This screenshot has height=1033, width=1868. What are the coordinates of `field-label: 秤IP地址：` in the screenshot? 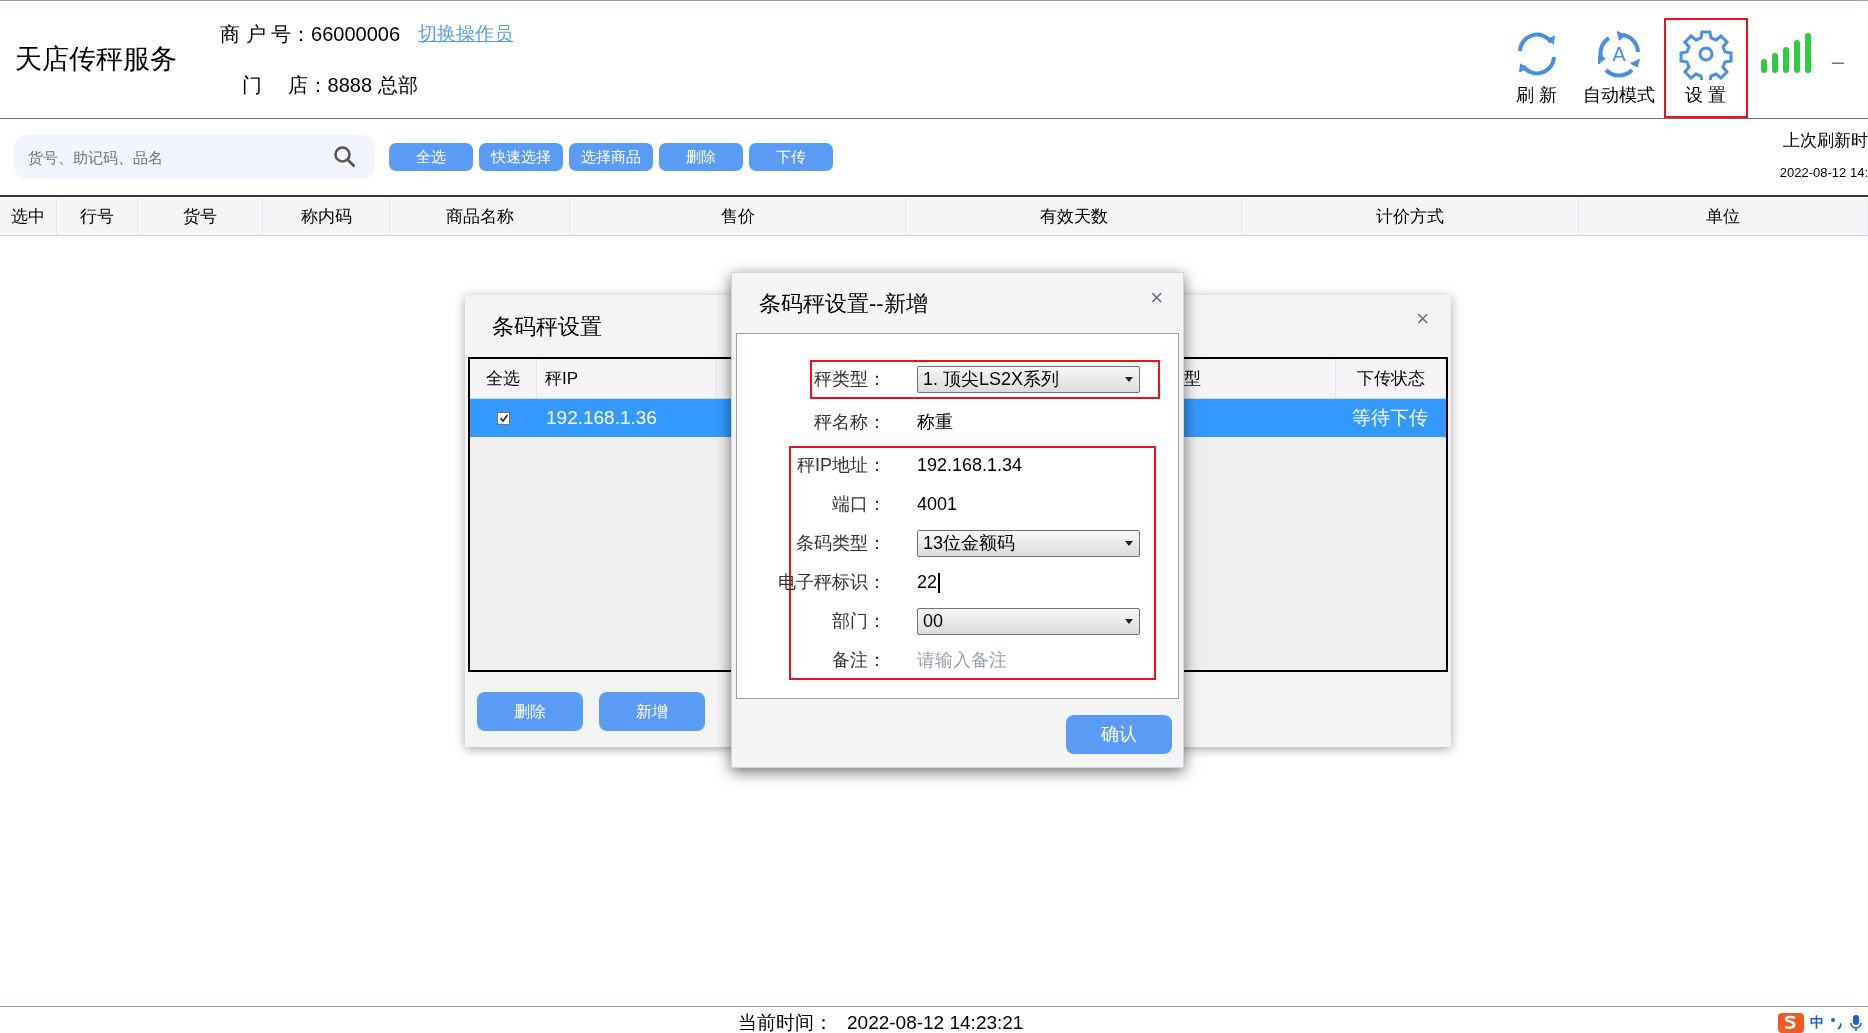 It's located at (841, 465).